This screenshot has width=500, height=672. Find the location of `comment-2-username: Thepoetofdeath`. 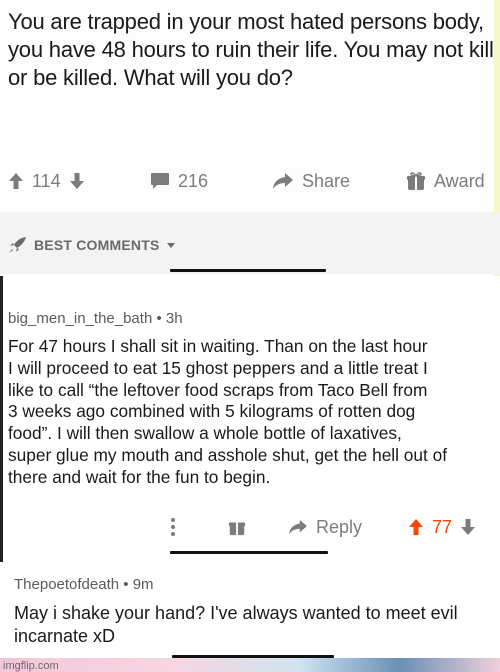

comment-2-username: Thepoetofdeath is located at coordinates (66, 584).